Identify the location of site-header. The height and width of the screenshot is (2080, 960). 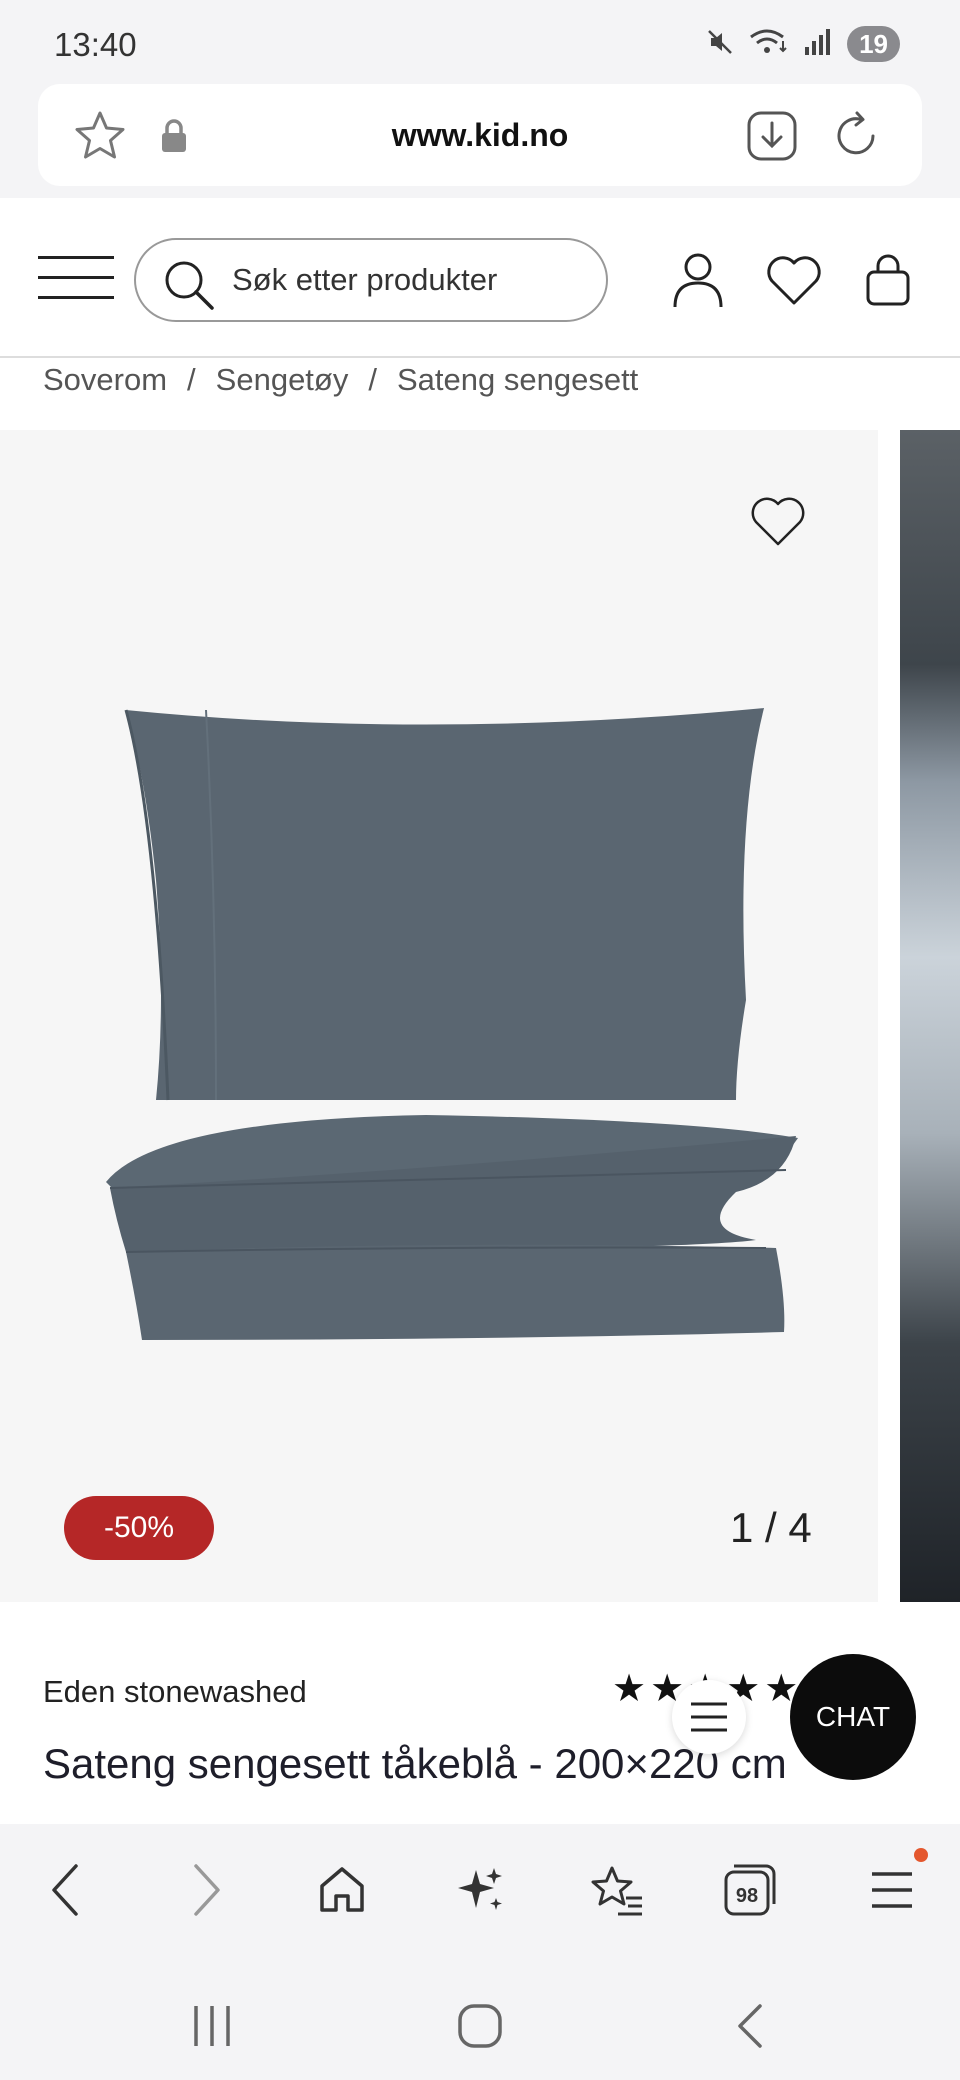
(480, 278).